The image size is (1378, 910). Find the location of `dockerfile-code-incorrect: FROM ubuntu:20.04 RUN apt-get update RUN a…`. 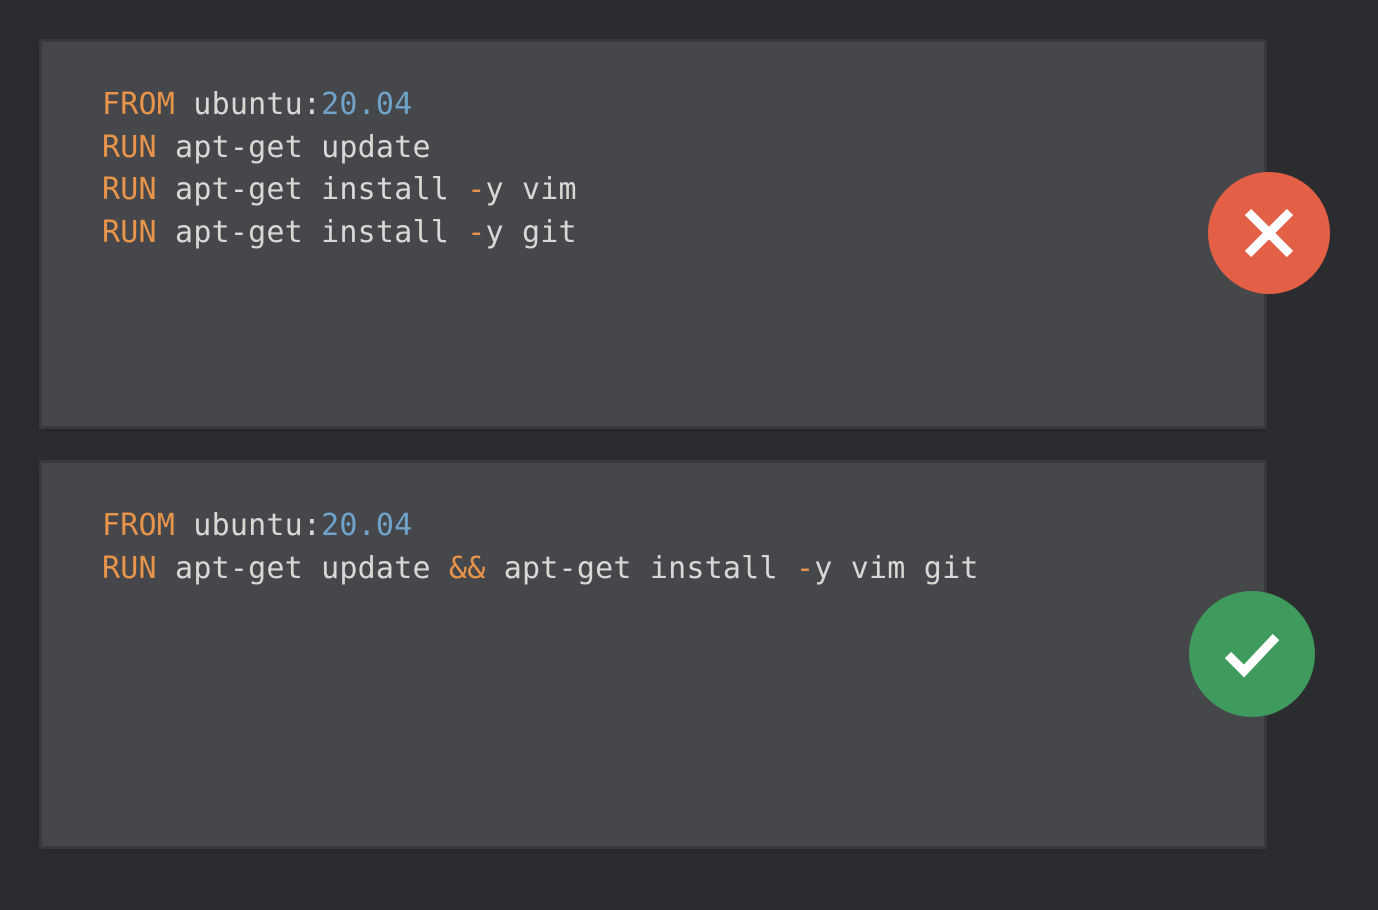

dockerfile-code-incorrect: FROM ubuntu:20.04 RUN apt-get update RUN a… is located at coordinates (339, 169).